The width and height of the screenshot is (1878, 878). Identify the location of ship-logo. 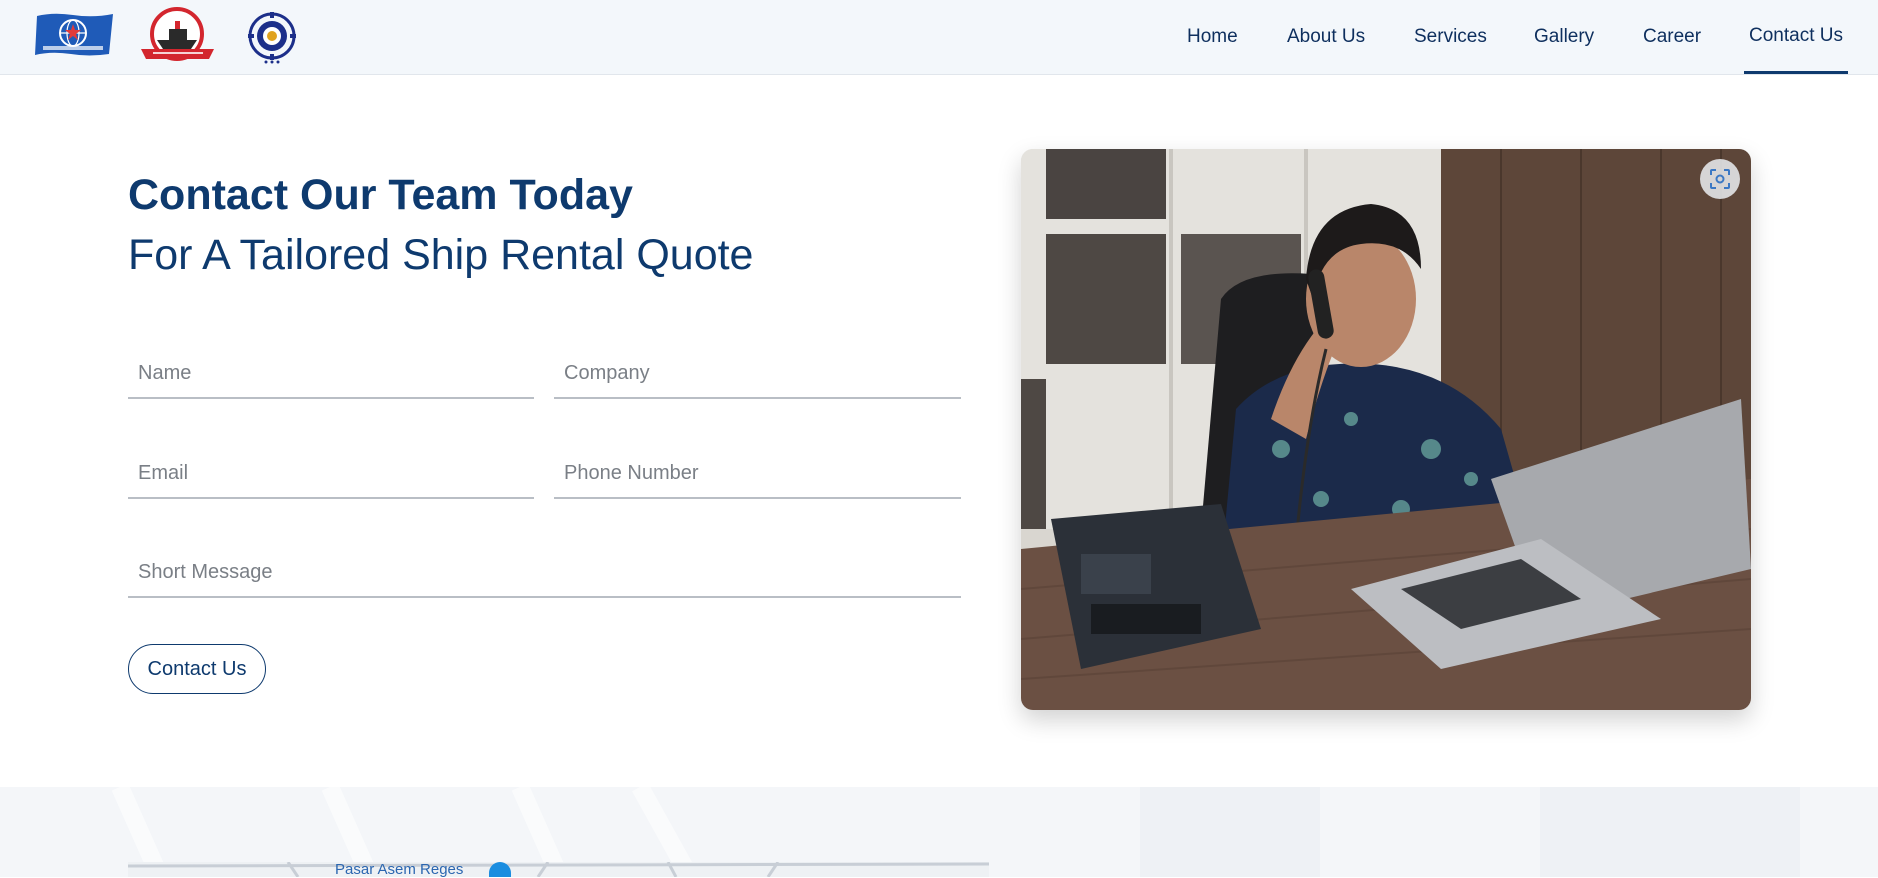
(177, 34).